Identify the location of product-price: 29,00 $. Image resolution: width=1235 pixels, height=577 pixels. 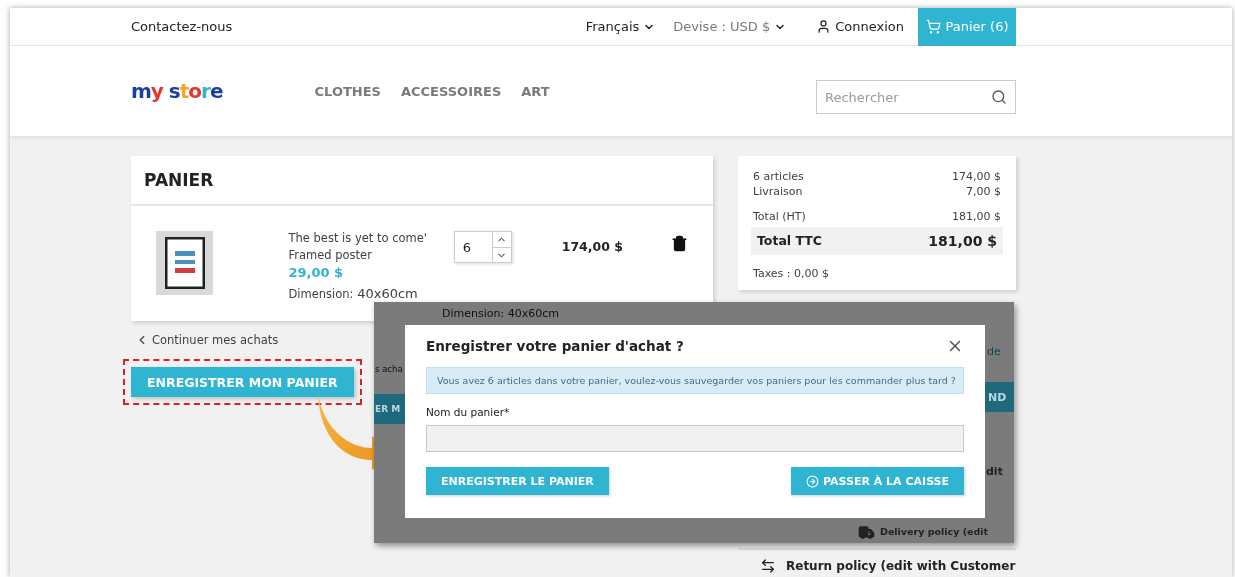
(316, 272).